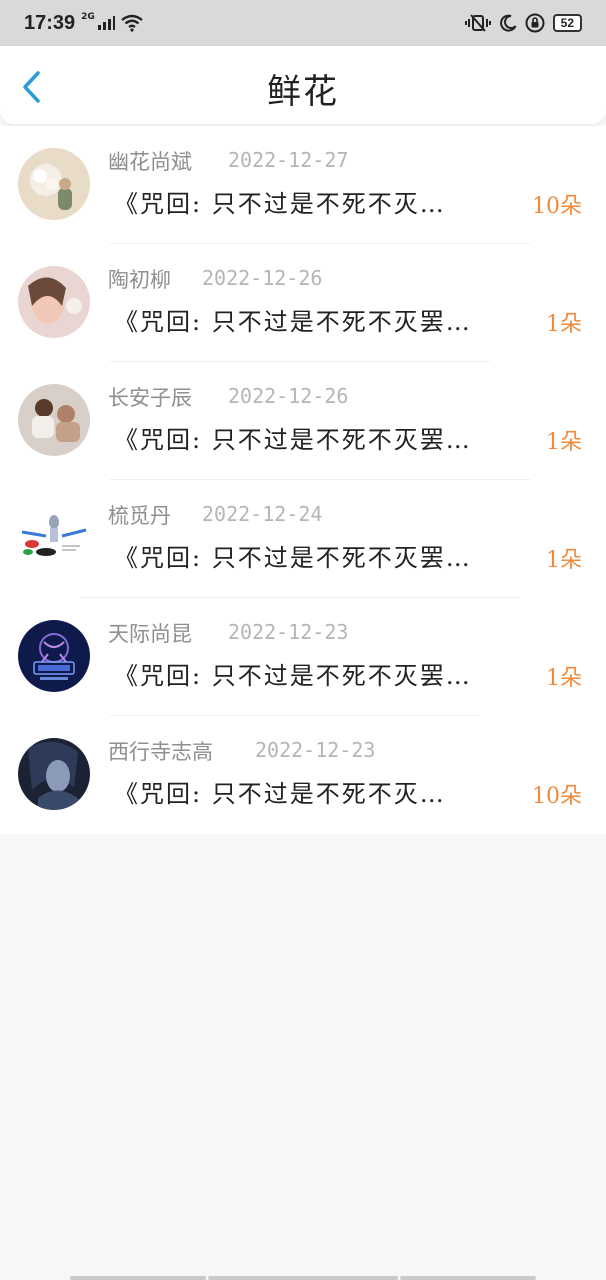 The width and height of the screenshot is (606, 1280). Describe the element at coordinates (139, 280) in the screenshot. I see `sender-name: 陶初柳` at that location.